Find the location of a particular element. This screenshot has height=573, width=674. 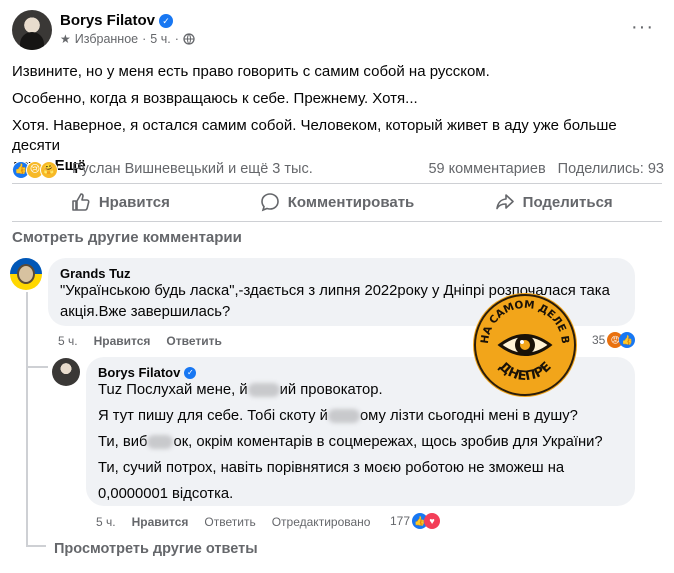

comment-like-button: Нравится is located at coordinates (122, 341).